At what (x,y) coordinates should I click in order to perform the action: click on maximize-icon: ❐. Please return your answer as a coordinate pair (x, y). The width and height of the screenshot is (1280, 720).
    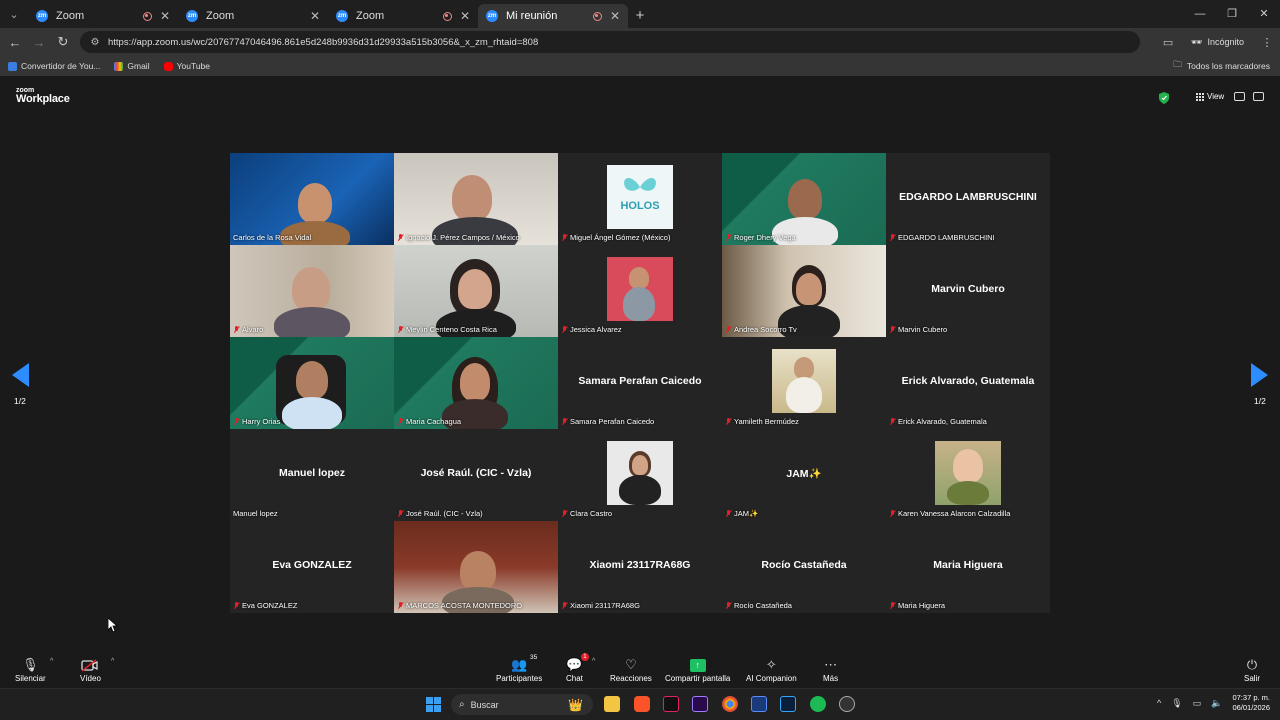
    Looking at the image, I should click on (1232, 14).